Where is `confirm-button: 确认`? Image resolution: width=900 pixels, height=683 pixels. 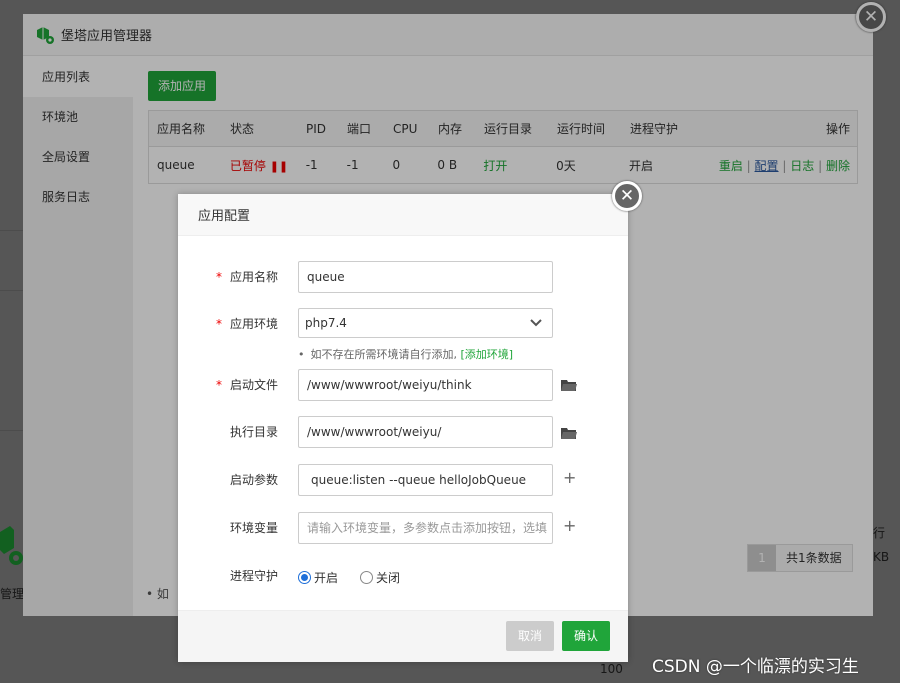
confirm-button: 确认 is located at coordinates (586, 636).